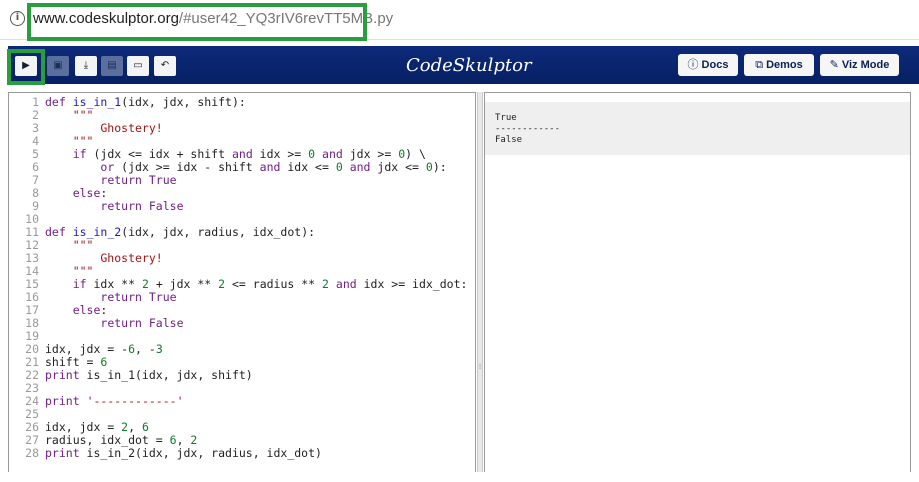 The height and width of the screenshot is (482, 919). What do you see at coordinates (238, 206) in the screenshot?
I see `code-line: 9 return False` at bounding box center [238, 206].